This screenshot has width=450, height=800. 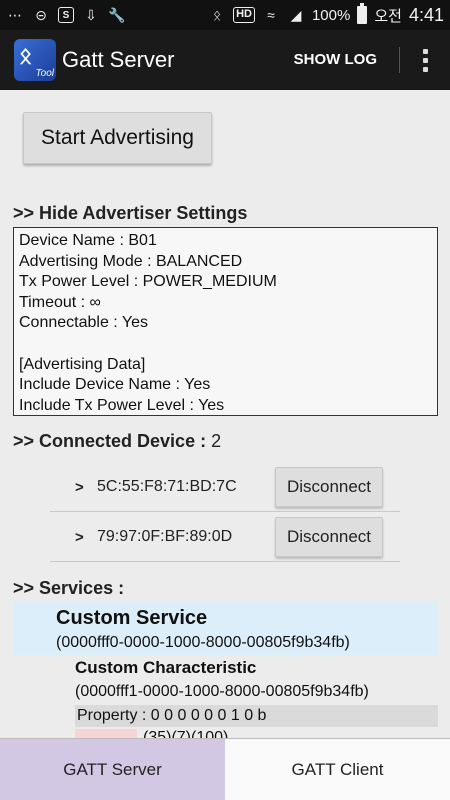 What do you see at coordinates (35, 60) in the screenshot?
I see `app-logo-icon: ᛟ Tool` at bounding box center [35, 60].